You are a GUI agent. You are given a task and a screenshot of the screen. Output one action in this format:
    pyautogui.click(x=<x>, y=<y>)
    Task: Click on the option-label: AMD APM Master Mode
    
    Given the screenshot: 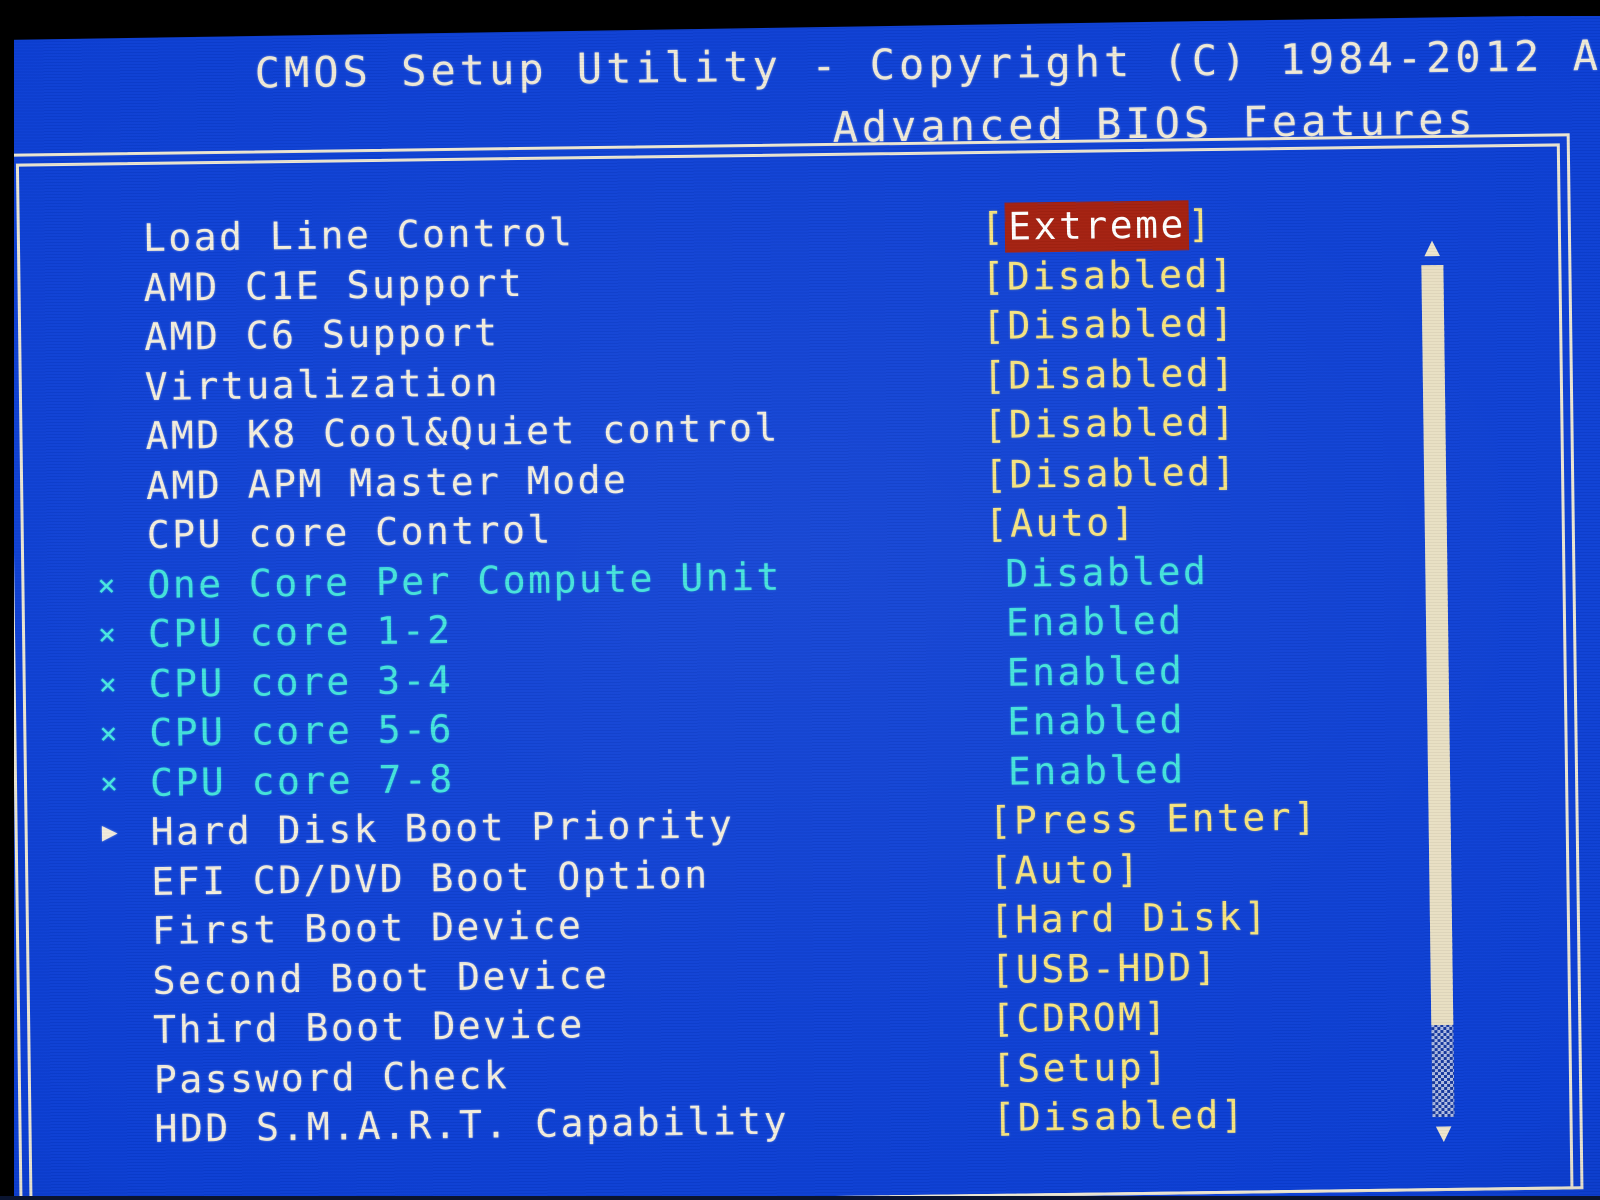 What is the action you would take?
    pyautogui.click(x=387, y=482)
    